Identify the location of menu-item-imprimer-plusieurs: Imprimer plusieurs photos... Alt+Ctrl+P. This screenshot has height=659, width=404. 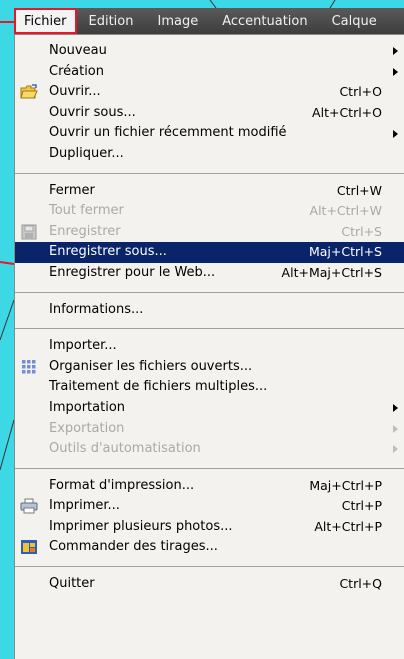
(209, 527).